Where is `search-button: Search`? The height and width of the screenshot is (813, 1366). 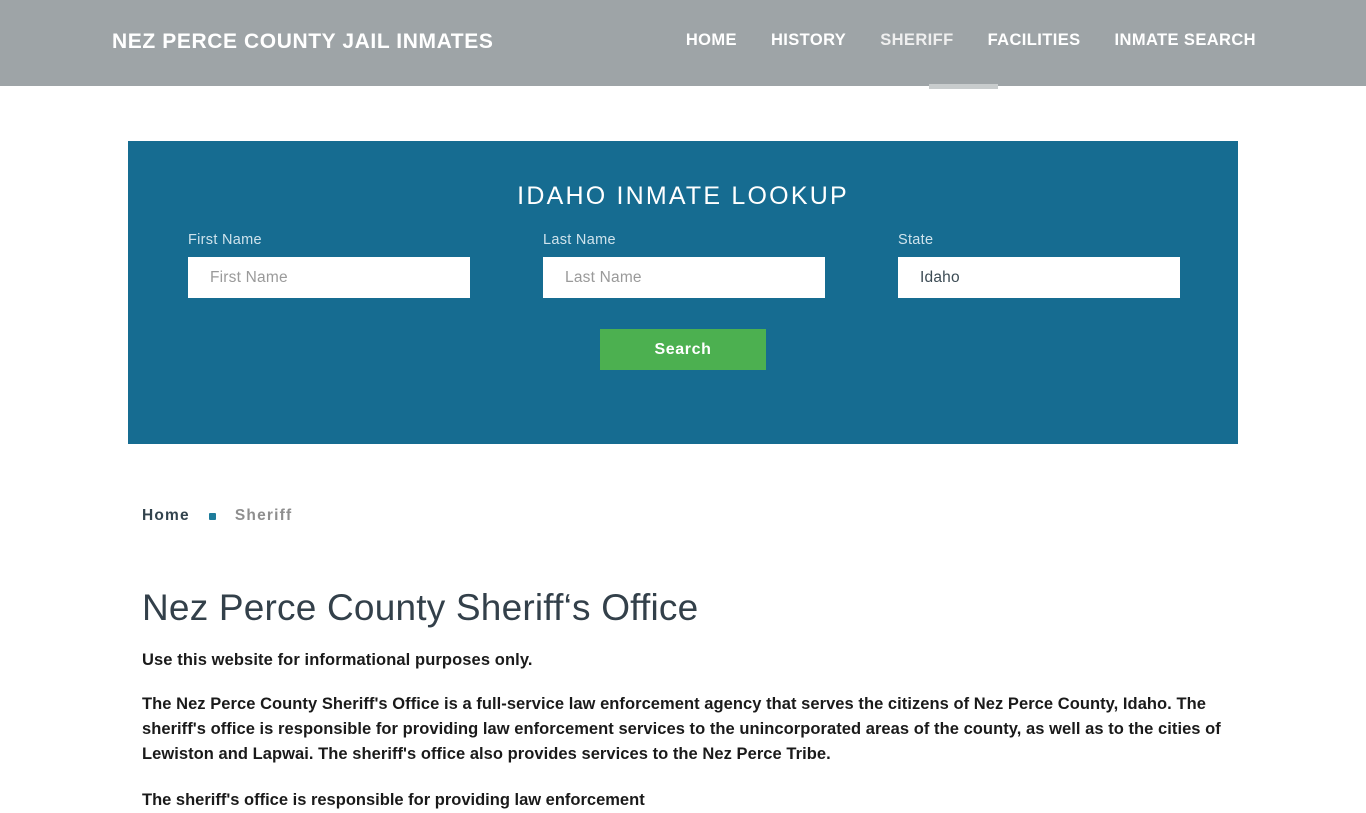
search-button: Search is located at coordinates (683, 349).